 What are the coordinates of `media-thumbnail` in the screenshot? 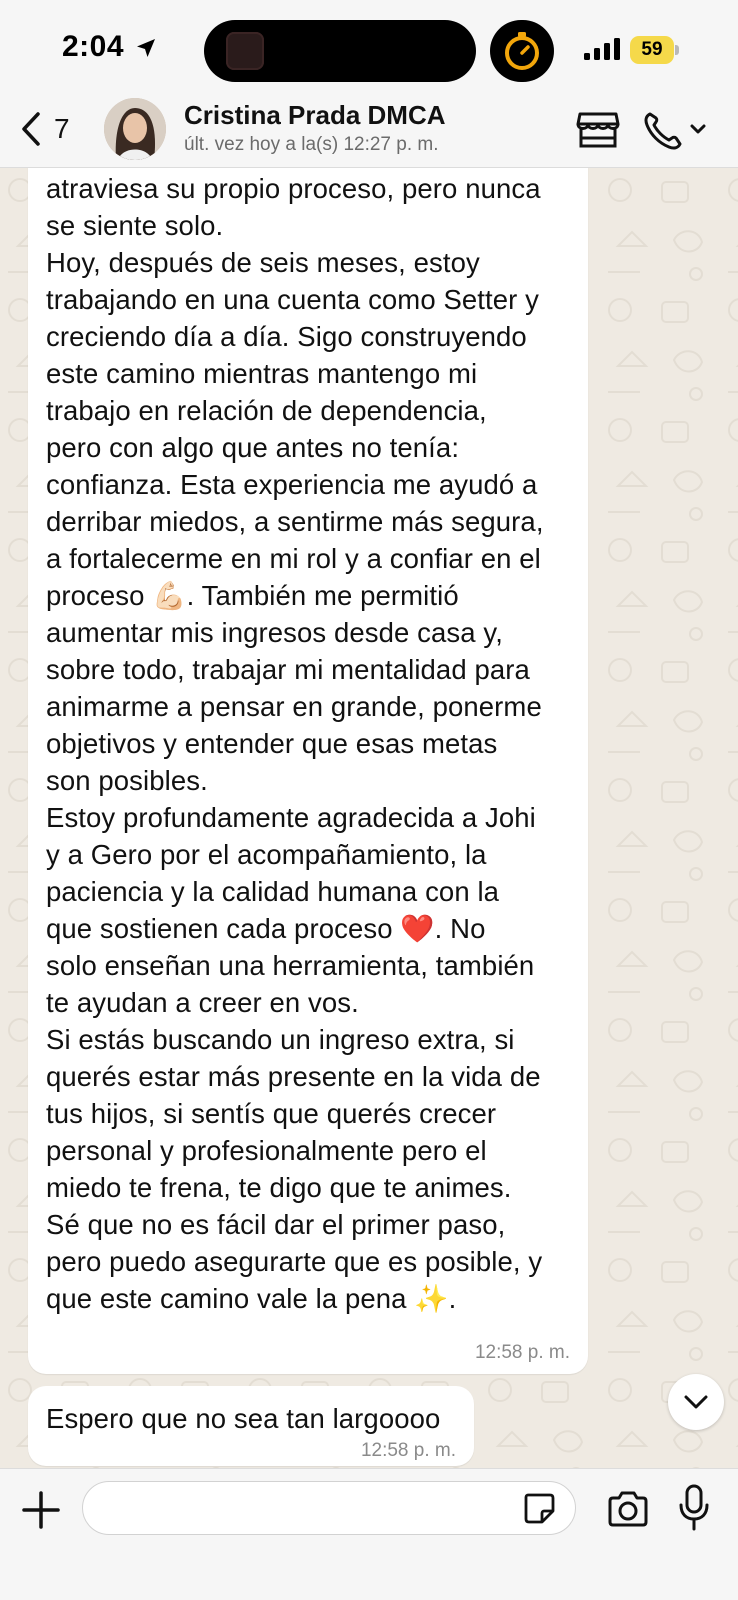 It's located at (245, 51).